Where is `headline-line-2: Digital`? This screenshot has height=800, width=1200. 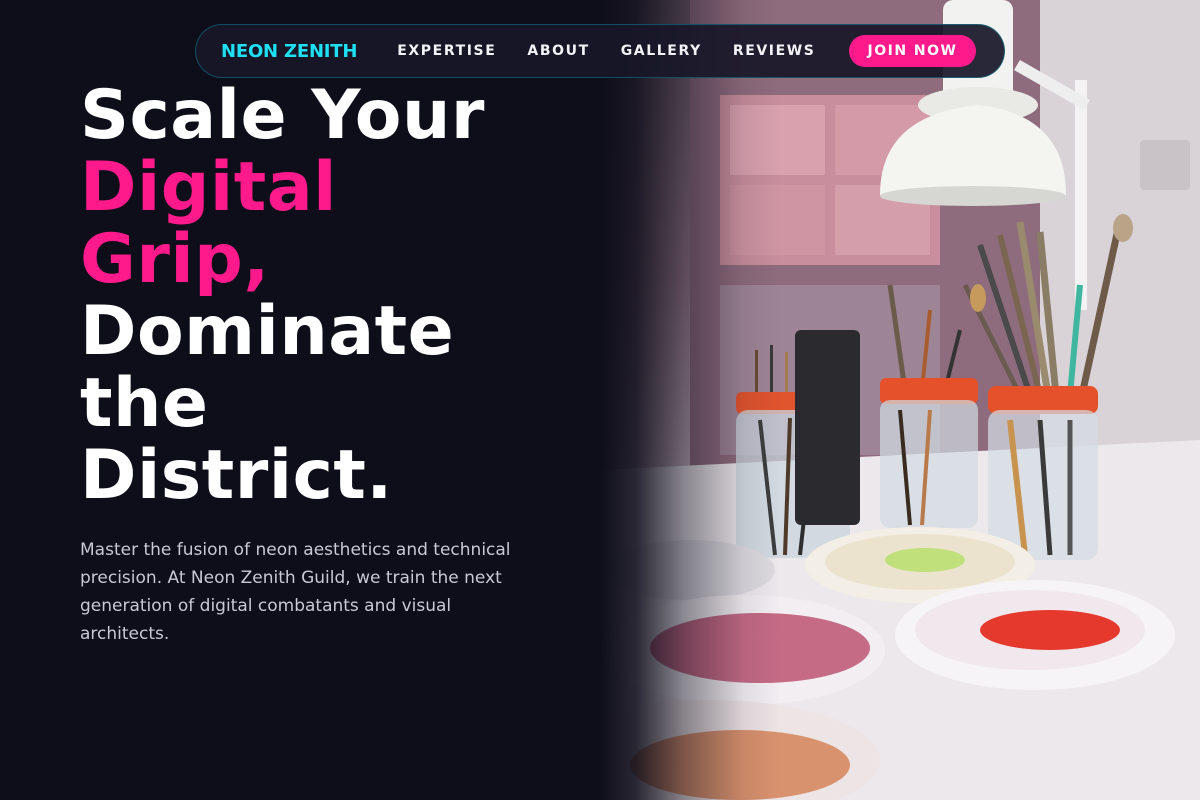
headline-line-2: Digital is located at coordinates (208, 187).